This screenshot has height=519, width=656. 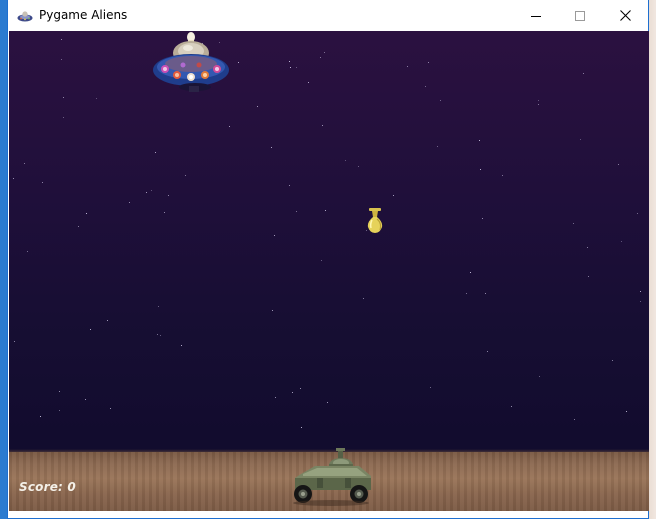 I want to click on close-button, so click(x=625, y=15).